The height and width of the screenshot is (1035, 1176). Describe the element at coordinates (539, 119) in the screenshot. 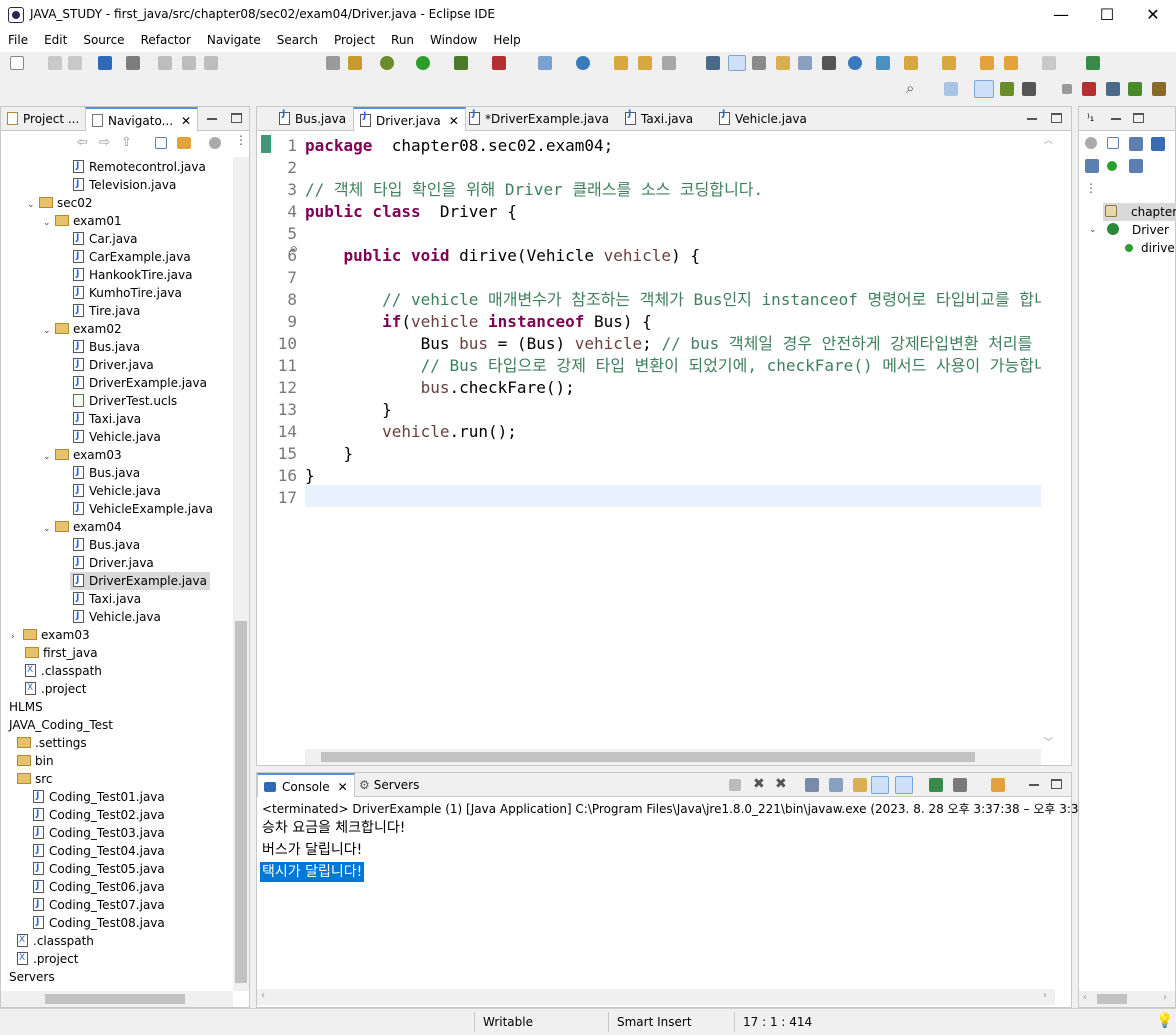

I see `editor-tab: *DriverExample.java` at that location.